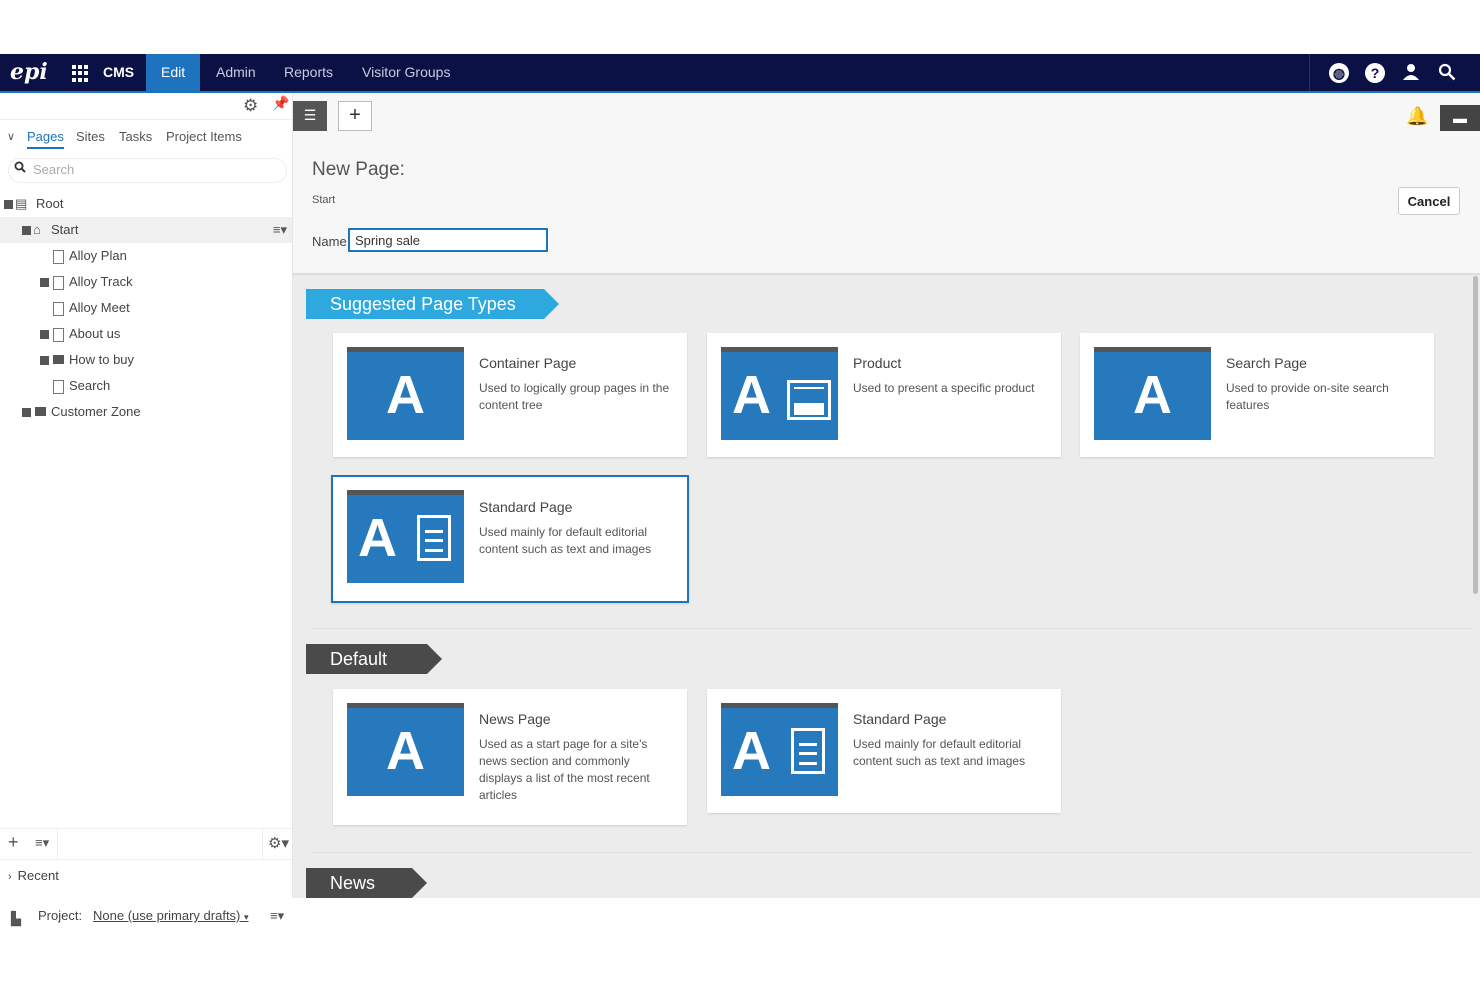 This screenshot has width=1480, height=987. I want to click on tab-sites: Sites, so click(90, 136).